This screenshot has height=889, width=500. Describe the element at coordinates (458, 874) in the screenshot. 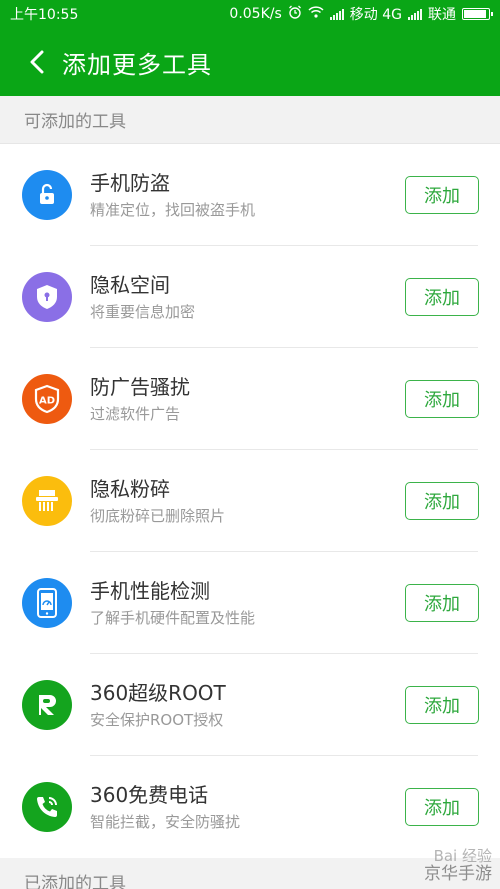

I see `watermark-line2: 京华手游` at that location.